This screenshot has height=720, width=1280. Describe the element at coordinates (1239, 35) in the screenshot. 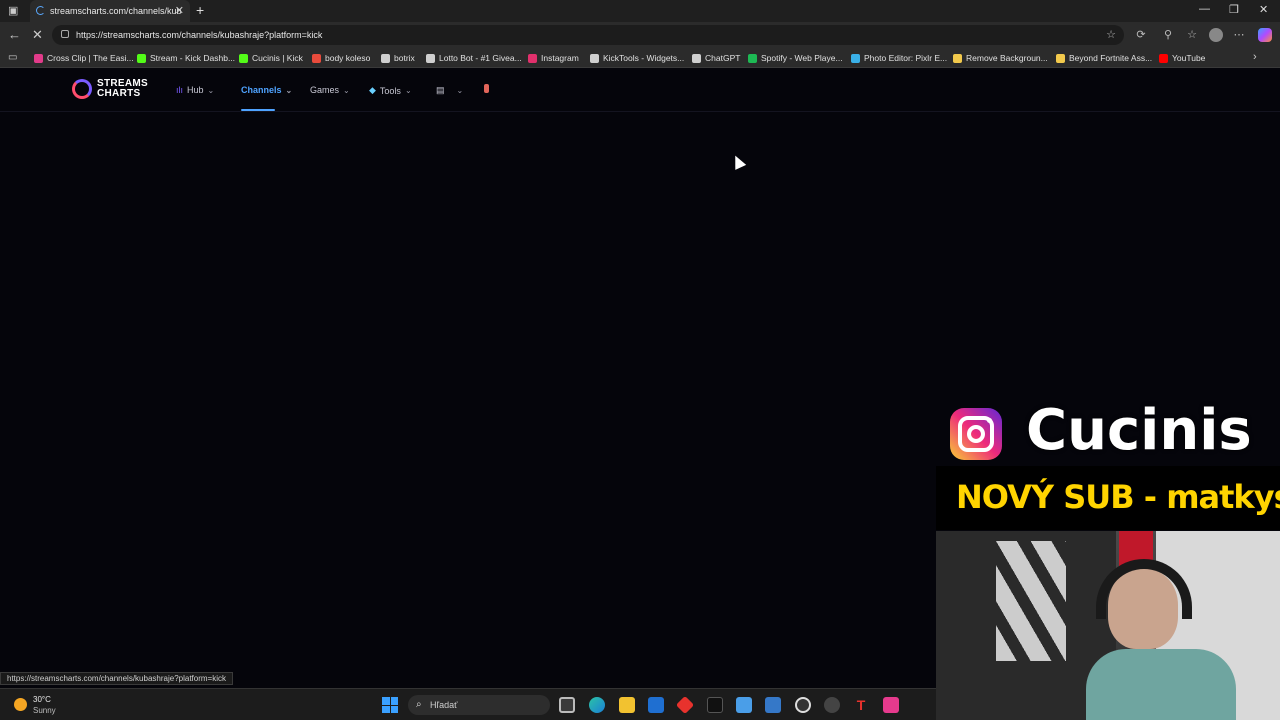

I see `menu-icon: ⋯` at that location.